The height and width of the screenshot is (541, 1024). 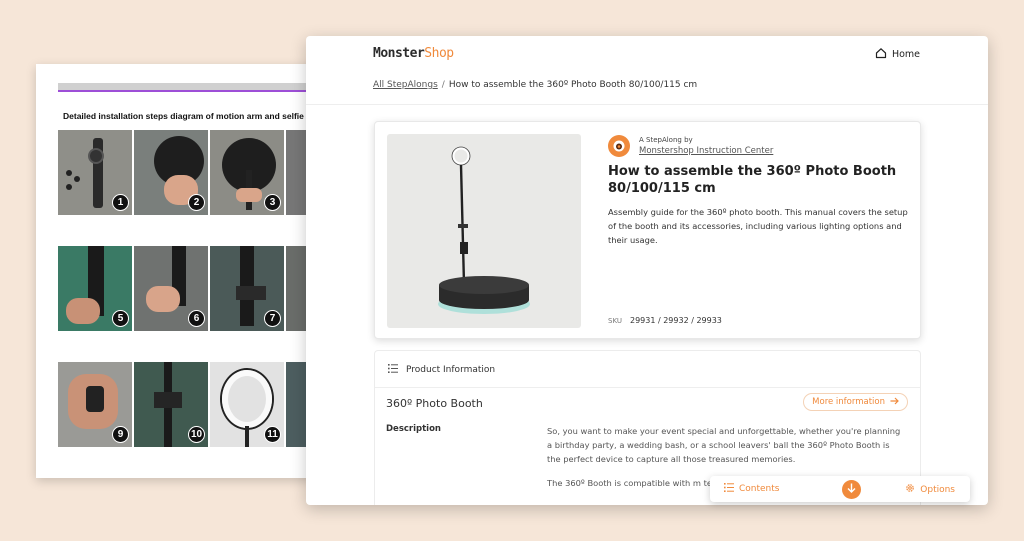 I want to click on product-information-header: Product Information, so click(x=441, y=370).